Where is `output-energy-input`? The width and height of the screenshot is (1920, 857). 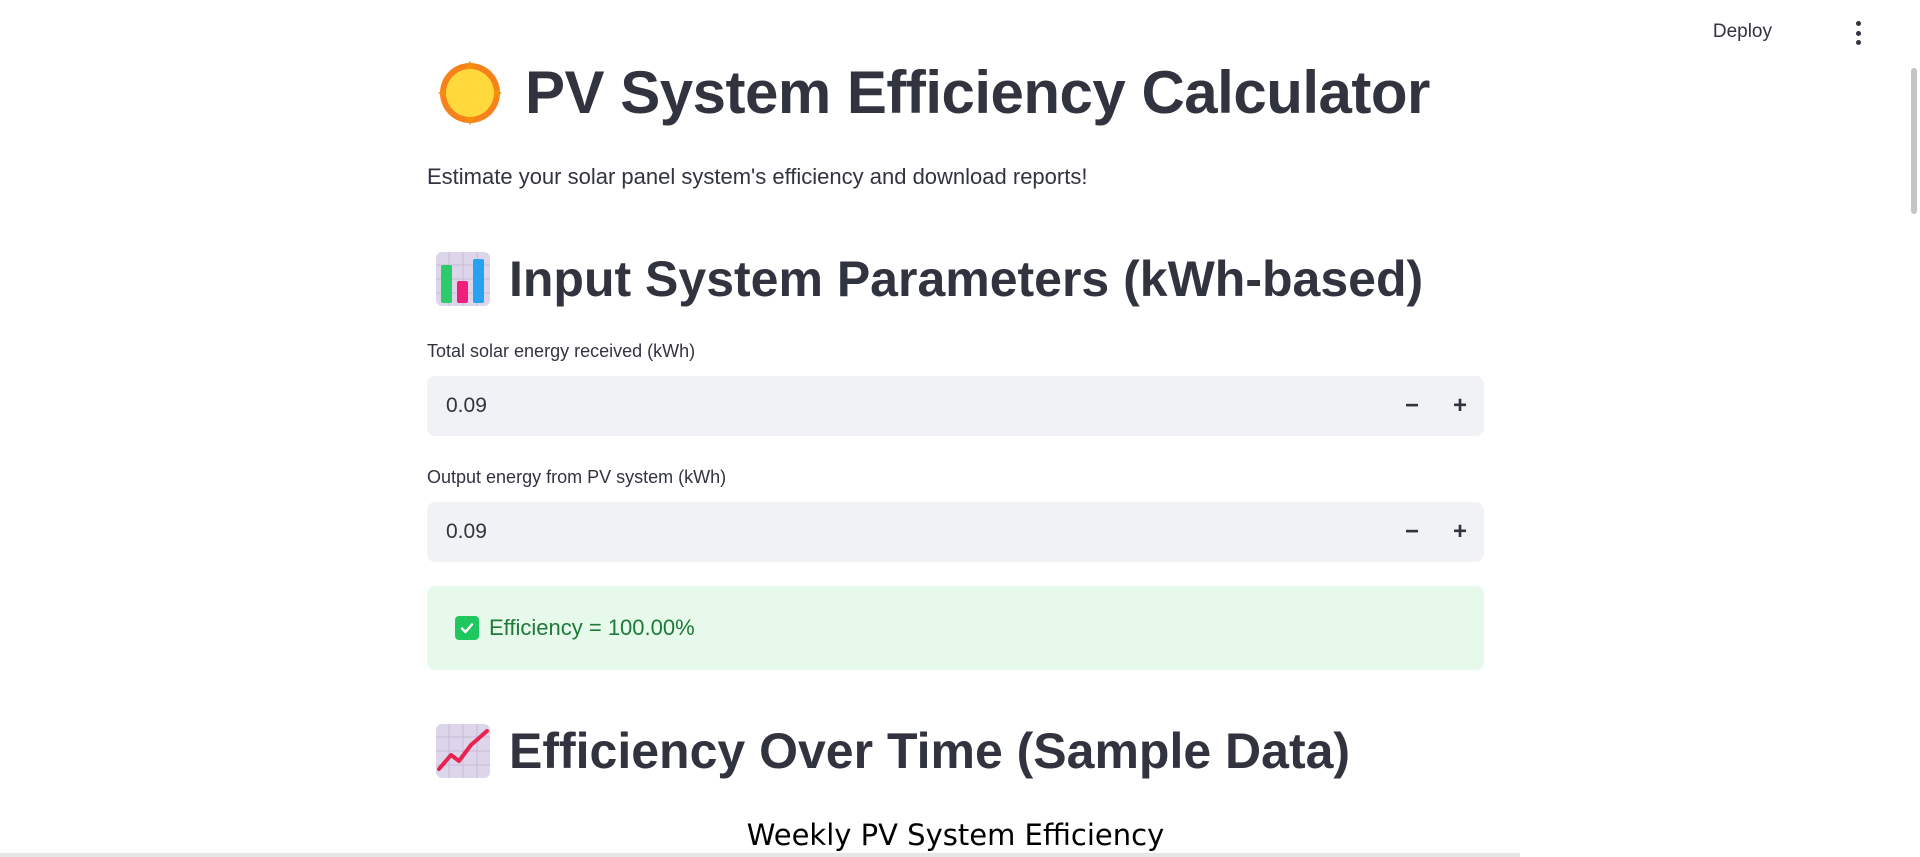 output-energy-input is located at coordinates (907, 532).